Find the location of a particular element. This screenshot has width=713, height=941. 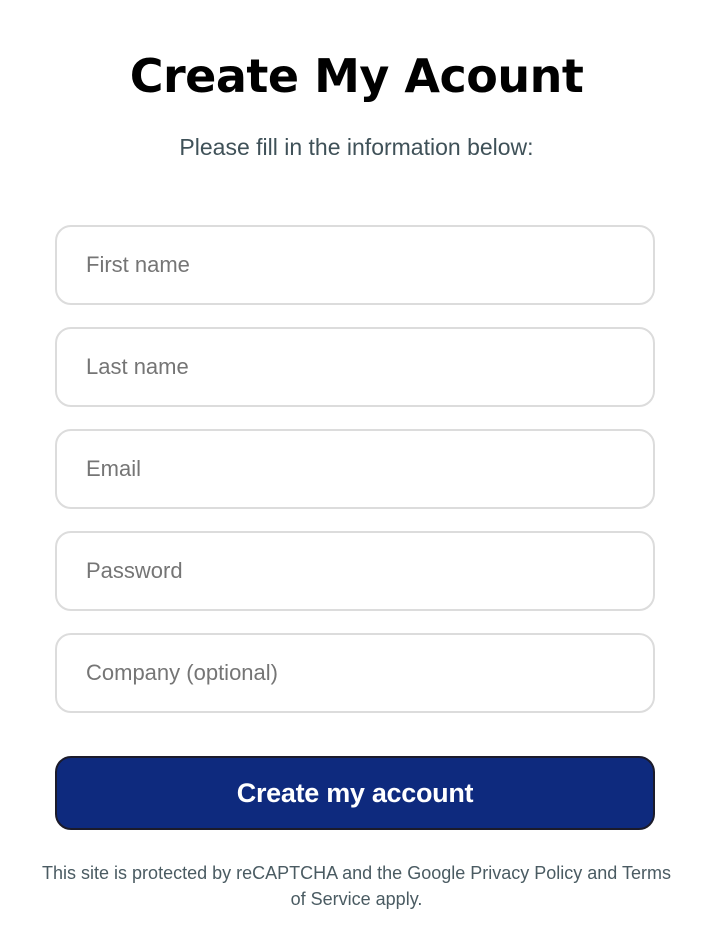

company-field is located at coordinates (355, 673).